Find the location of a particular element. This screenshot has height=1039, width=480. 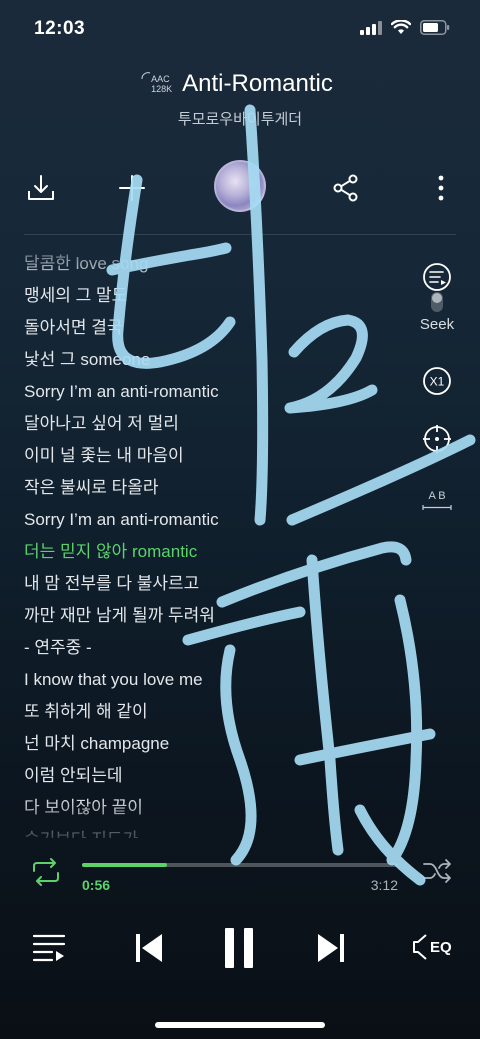

artist-name: 투모로우바이투게더 is located at coordinates (240, 118).